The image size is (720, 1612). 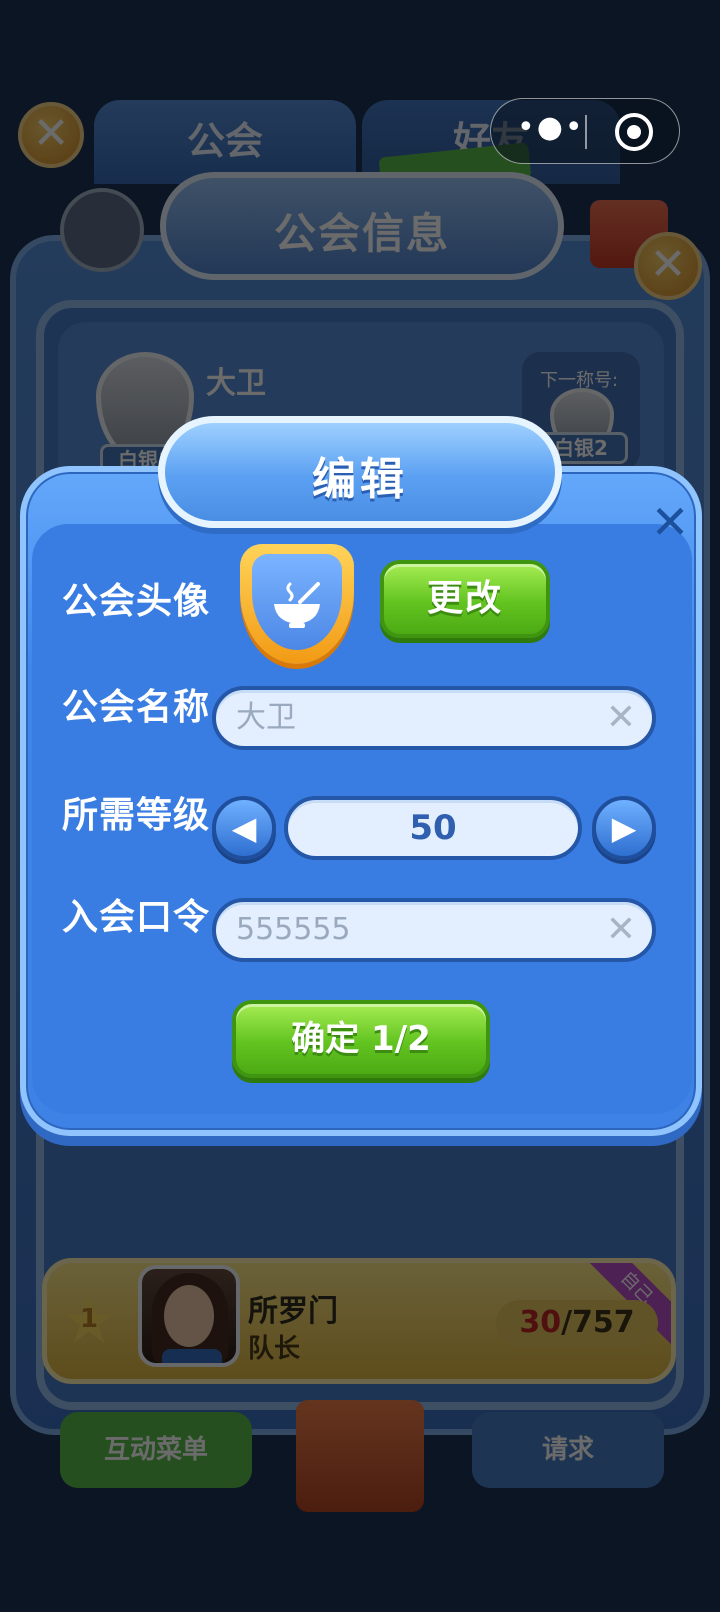 I want to click on bowl-icon, so click(x=297, y=605).